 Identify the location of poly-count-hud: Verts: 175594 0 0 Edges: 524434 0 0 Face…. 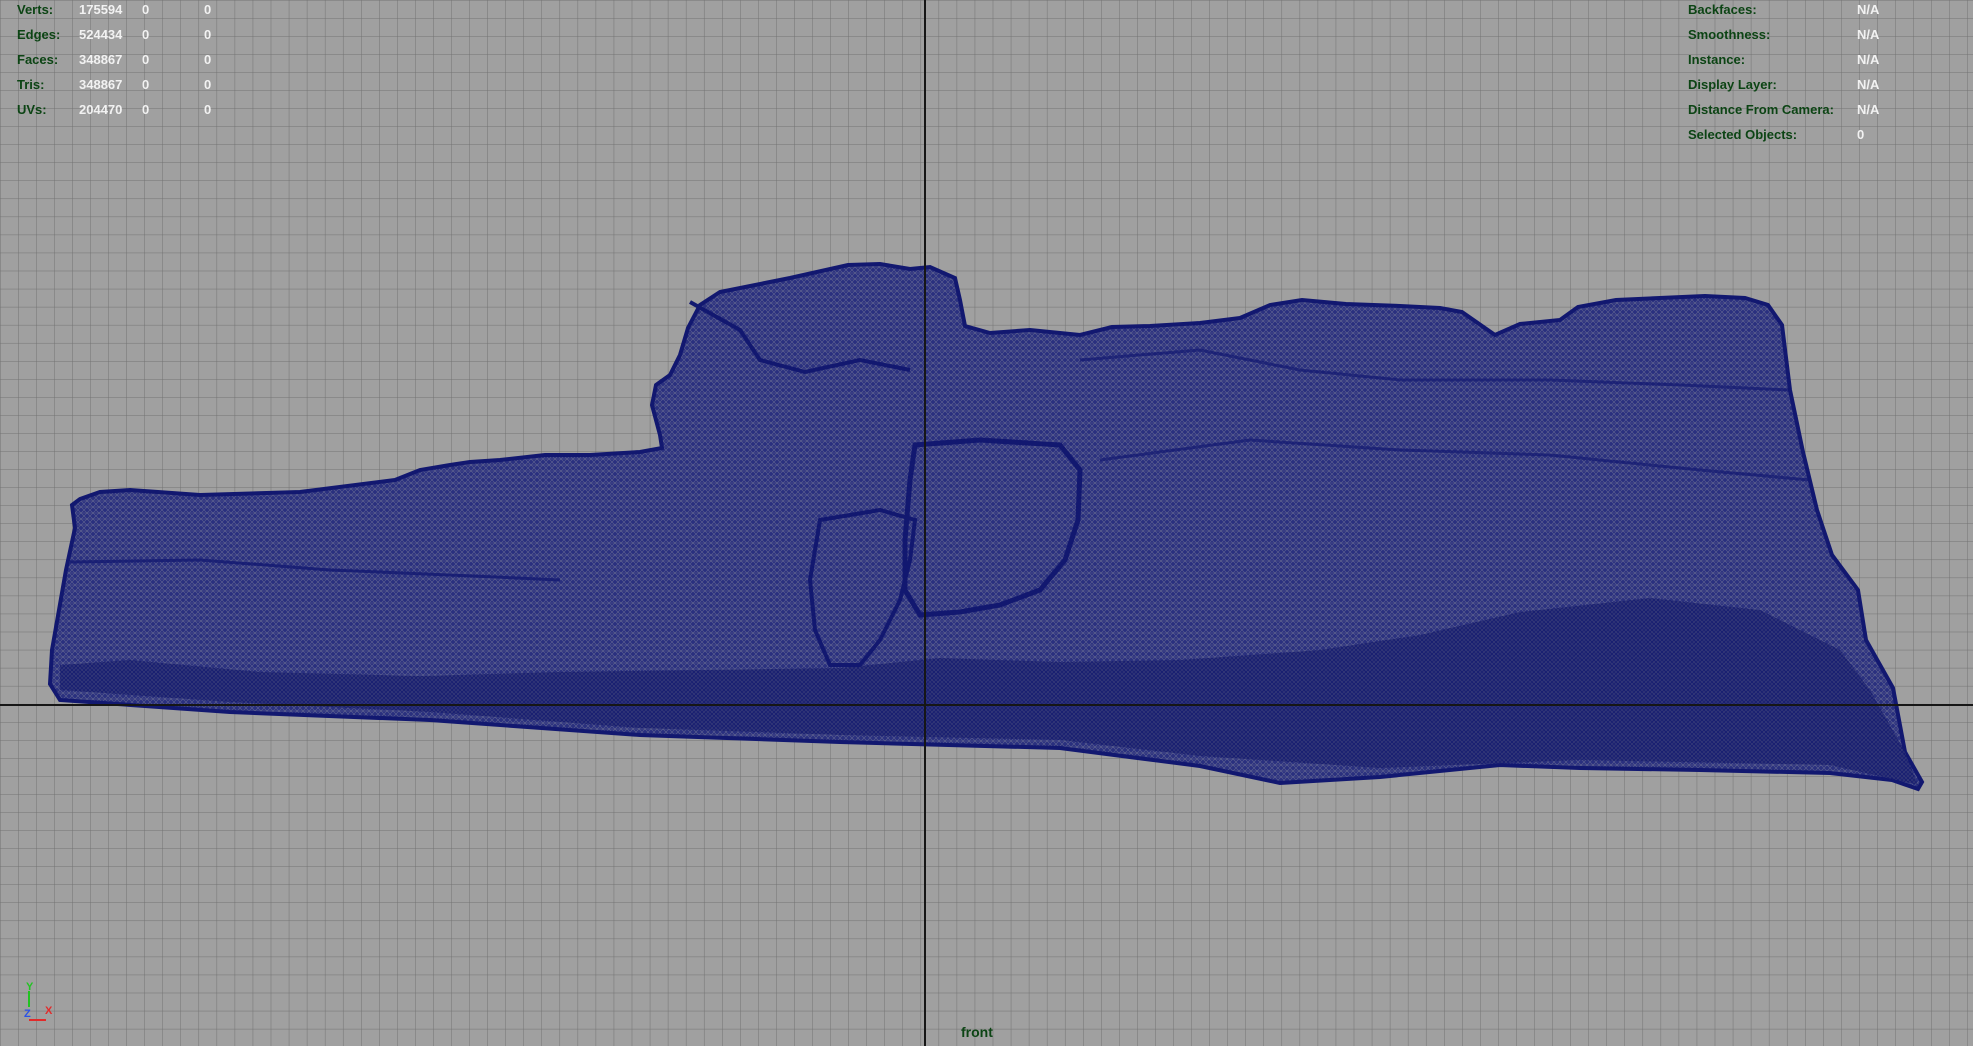
(137, 61).